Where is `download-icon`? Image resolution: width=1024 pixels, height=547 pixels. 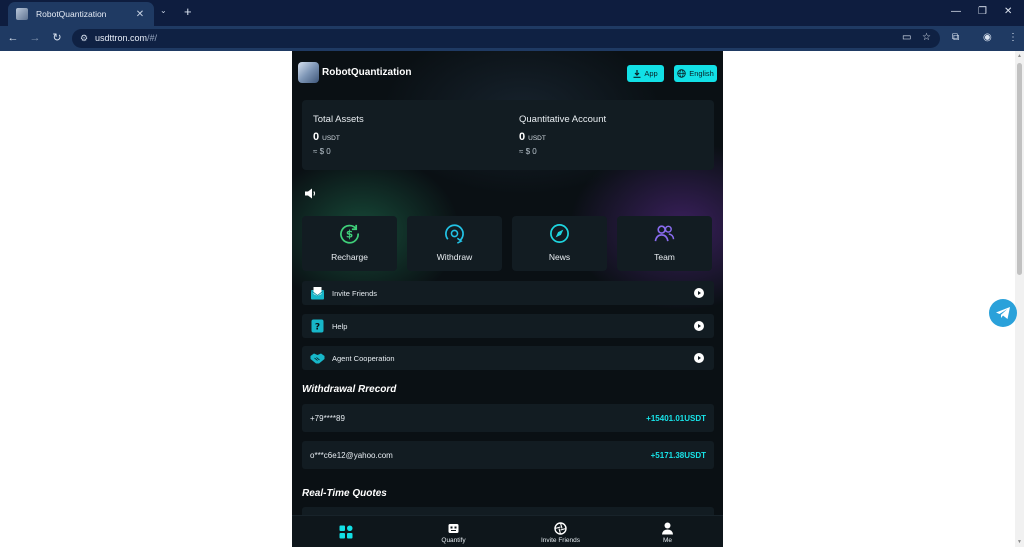 download-icon is located at coordinates (637, 73).